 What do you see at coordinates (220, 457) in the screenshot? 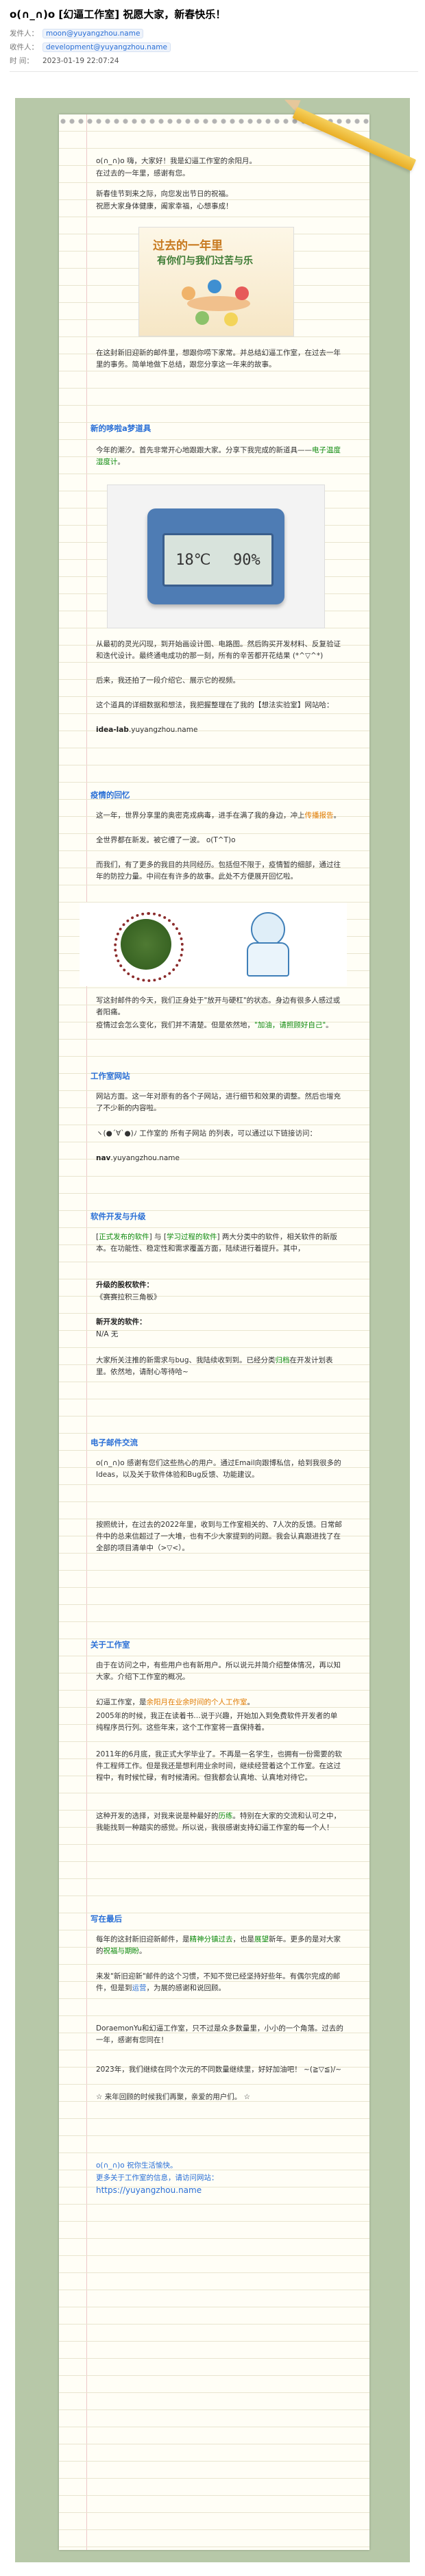
I see `new-tools-p1: 今年的潮汐。首先非常开心地跟跟大家。分享下我完成的新道具——电子温度湿度计。` at bounding box center [220, 457].